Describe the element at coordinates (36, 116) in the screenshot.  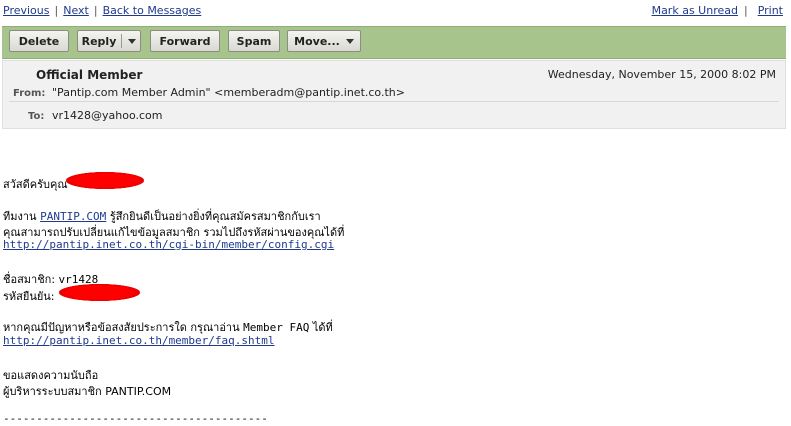
I see `to-label: To:` at that location.